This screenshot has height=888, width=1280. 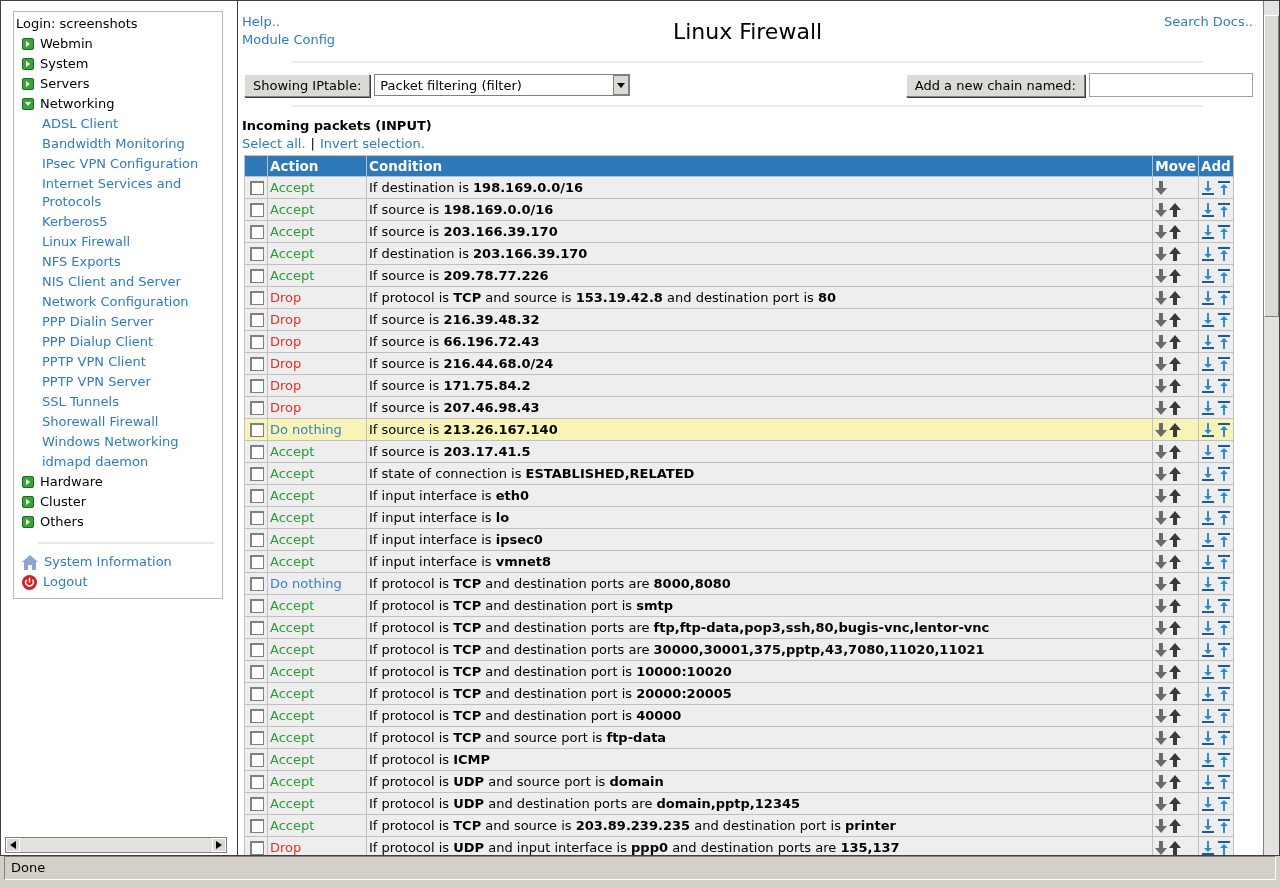 What do you see at coordinates (118, 422) in the screenshot?
I see `module-link: Shorewall Firewall` at bounding box center [118, 422].